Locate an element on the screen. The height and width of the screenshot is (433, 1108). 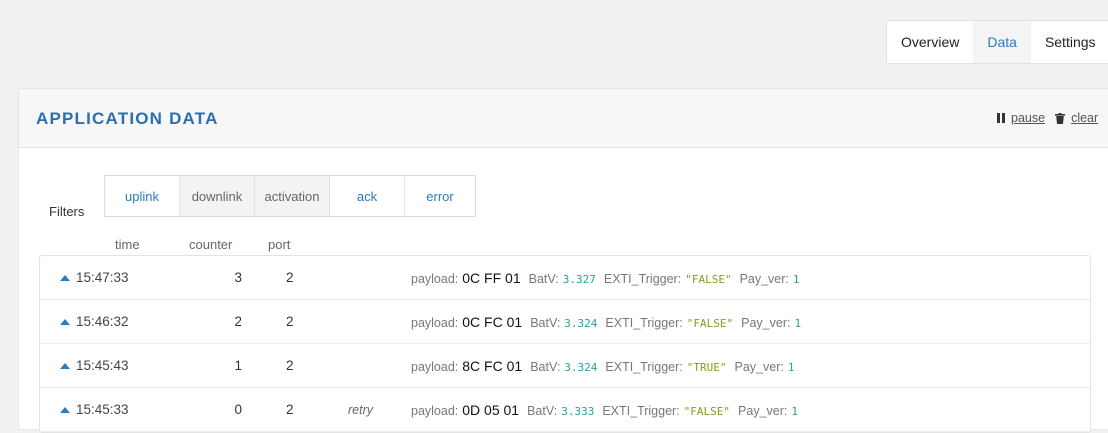
row-time: 15:47:33 is located at coordinates (102, 277).